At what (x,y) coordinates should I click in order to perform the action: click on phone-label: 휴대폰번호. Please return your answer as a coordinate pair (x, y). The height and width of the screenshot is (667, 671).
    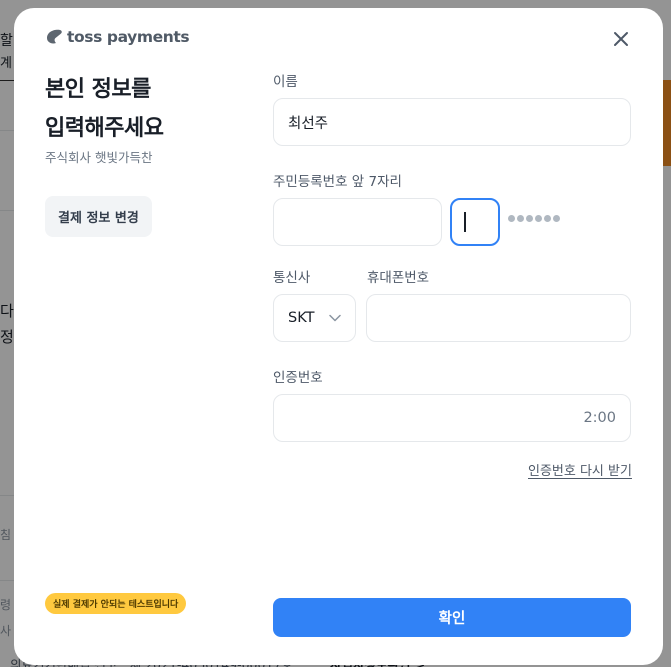
    Looking at the image, I should click on (398, 278).